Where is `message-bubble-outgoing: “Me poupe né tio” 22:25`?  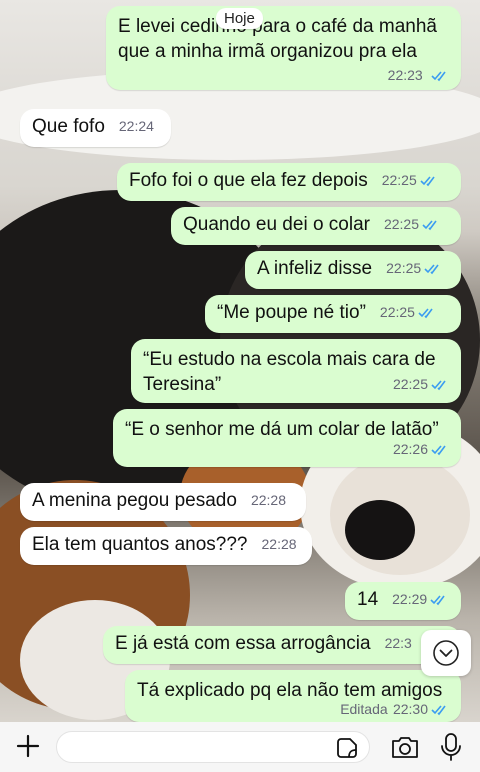
message-bubble-outgoing: “Me poupe né tio” 22:25 is located at coordinates (333, 314).